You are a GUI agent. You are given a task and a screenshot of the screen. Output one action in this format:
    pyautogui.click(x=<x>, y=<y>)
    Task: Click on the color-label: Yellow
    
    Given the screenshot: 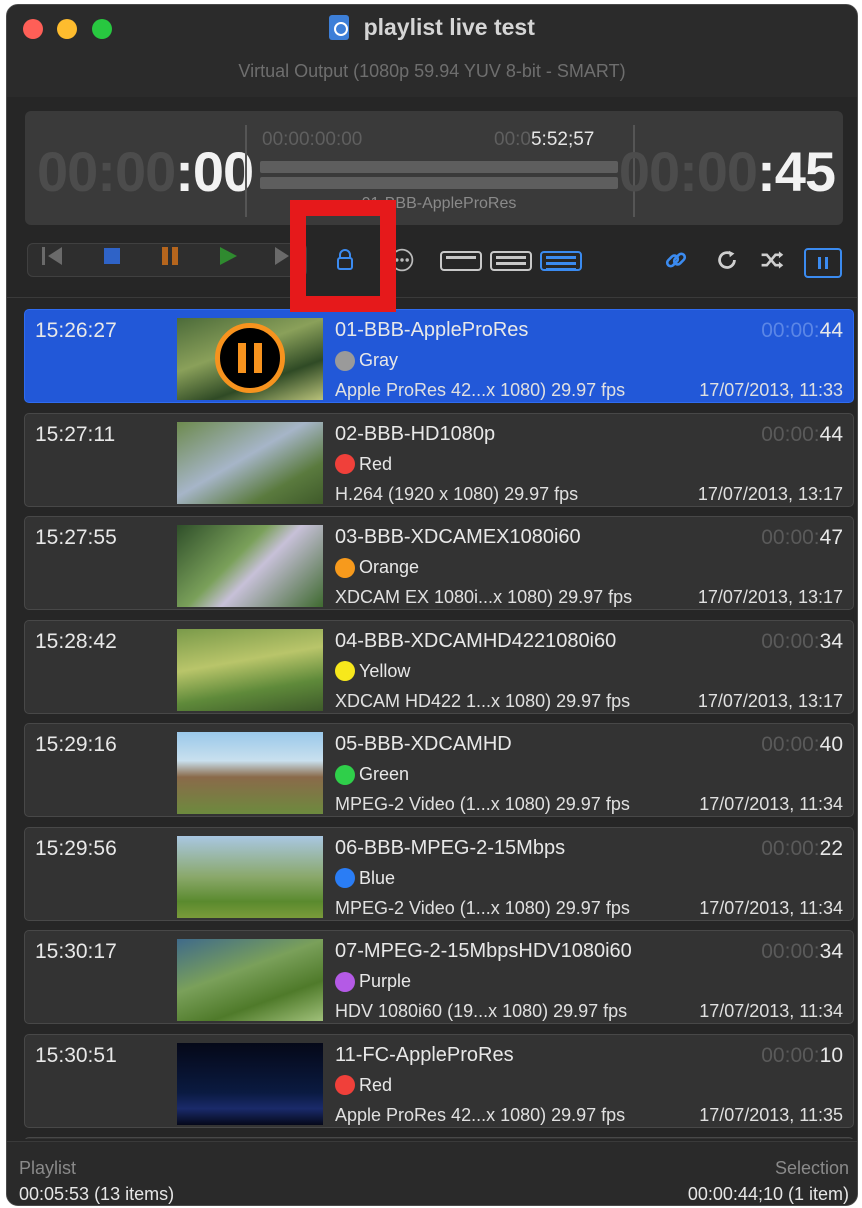 What is the action you would take?
    pyautogui.click(x=372, y=671)
    